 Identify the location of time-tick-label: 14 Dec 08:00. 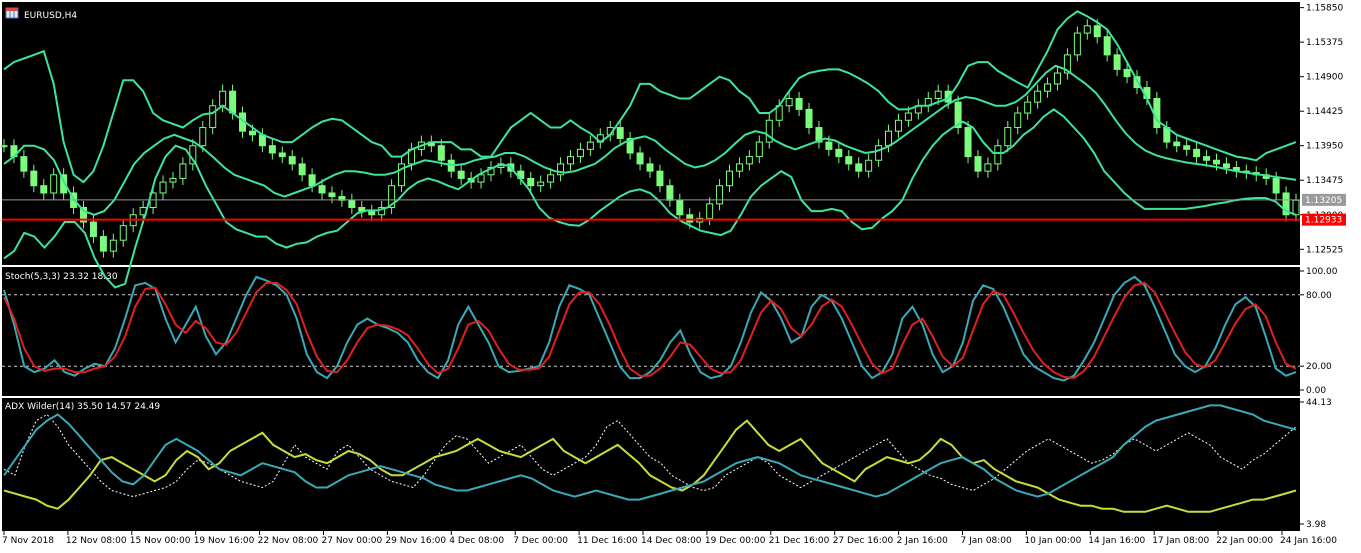
(671, 541).